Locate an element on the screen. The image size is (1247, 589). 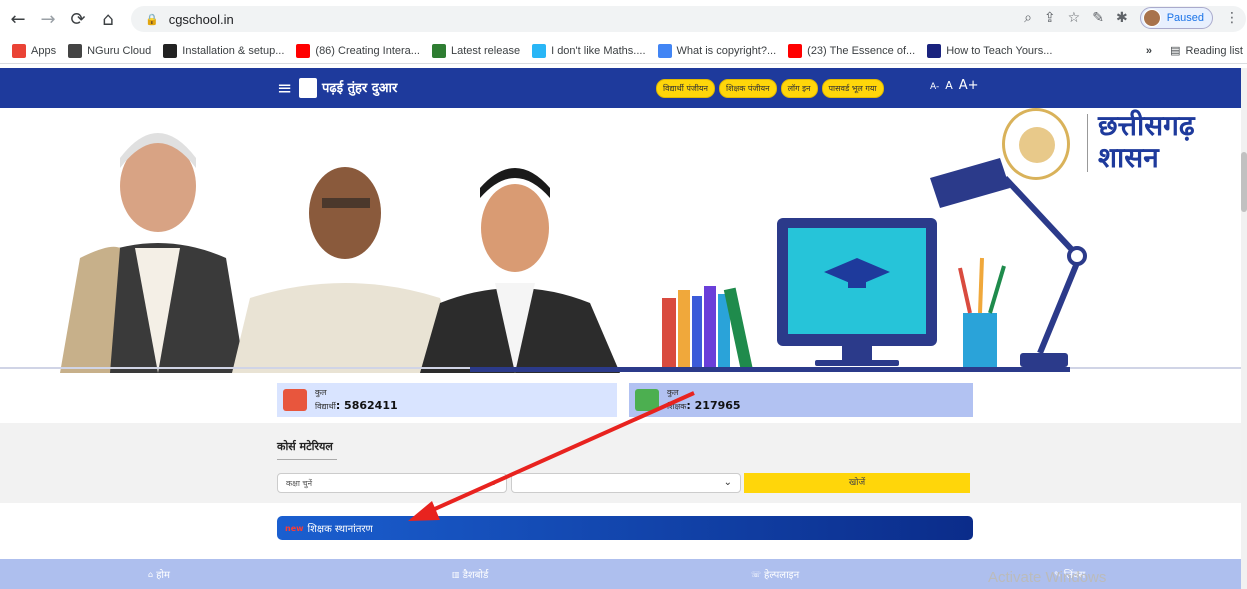
person-2-image is located at coordinates (346, 270).